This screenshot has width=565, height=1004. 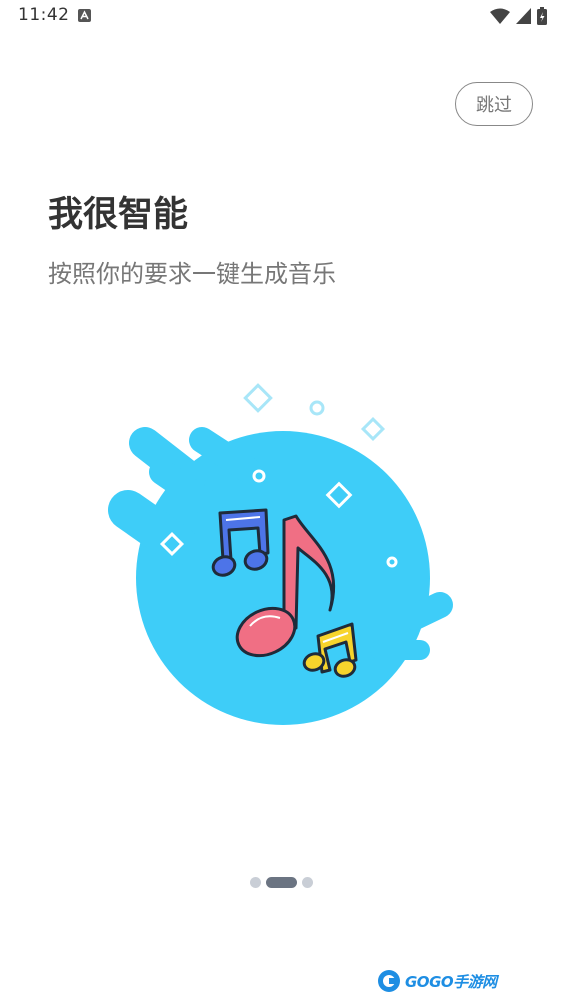 I want to click on page-title: 我很智能, so click(x=118, y=215).